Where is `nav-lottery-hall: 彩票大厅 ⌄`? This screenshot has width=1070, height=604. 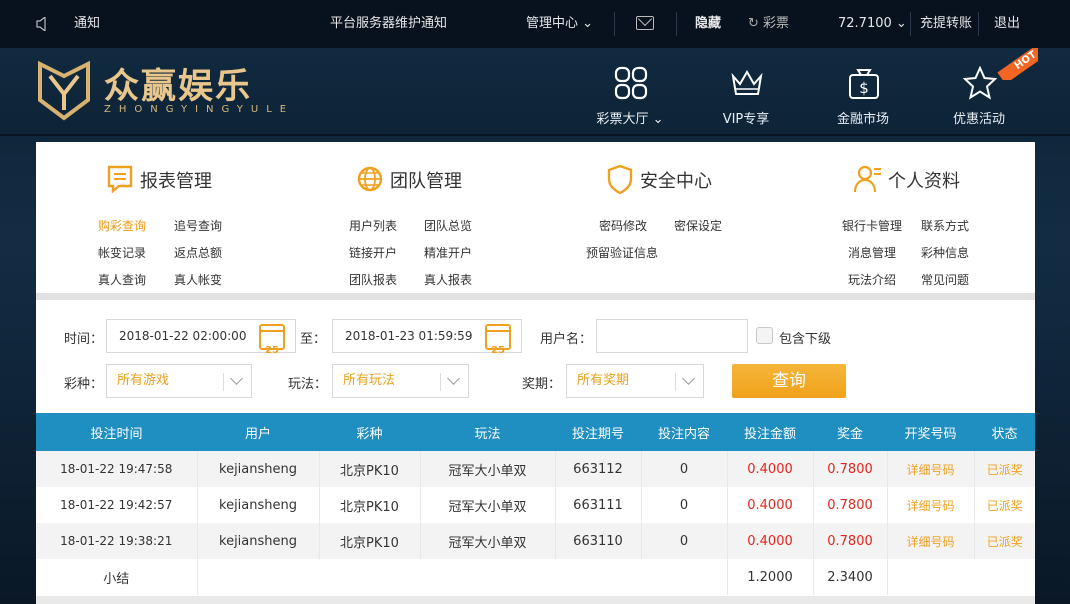 nav-lottery-hall: 彩票大厅 ⌄ is located at coordinates (630, 92).